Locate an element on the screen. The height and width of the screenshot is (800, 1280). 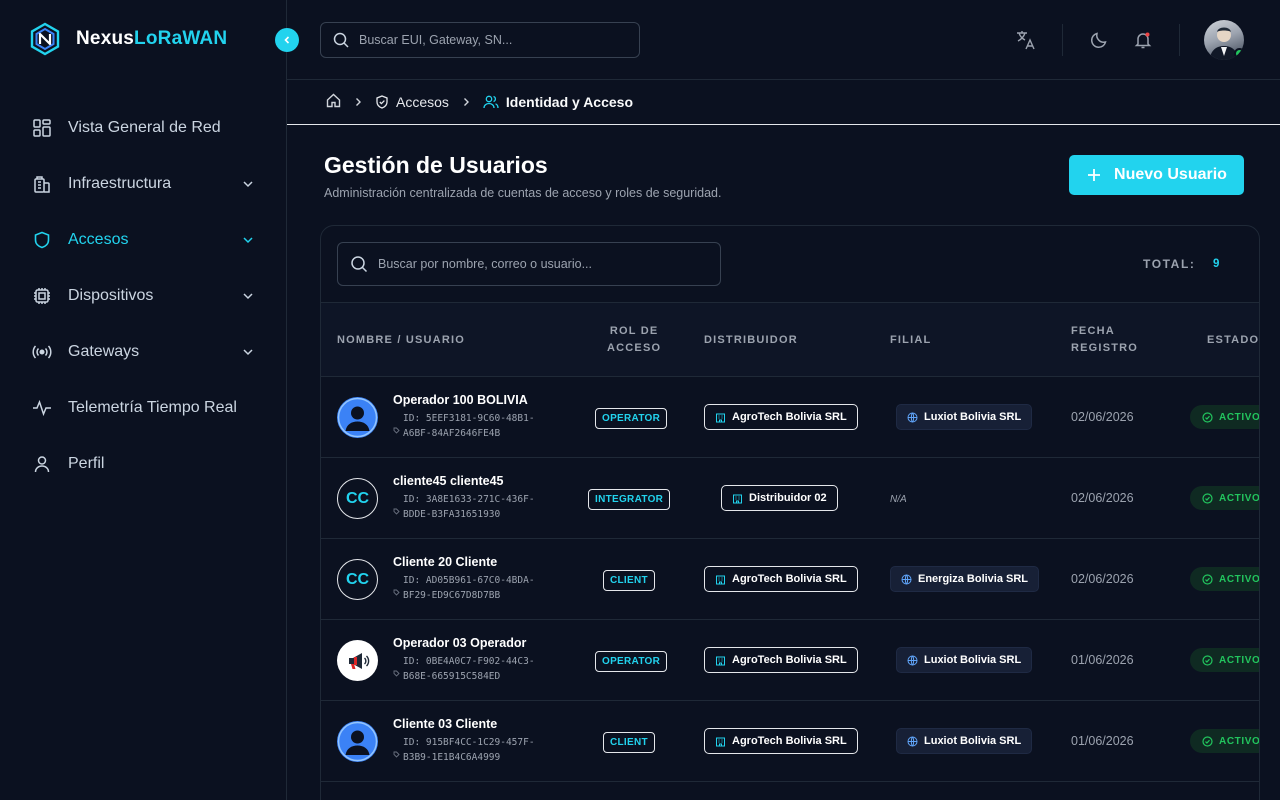
breadcrumb-item-identidad: Identidad y Acceso is located at coordinates (558, 102).